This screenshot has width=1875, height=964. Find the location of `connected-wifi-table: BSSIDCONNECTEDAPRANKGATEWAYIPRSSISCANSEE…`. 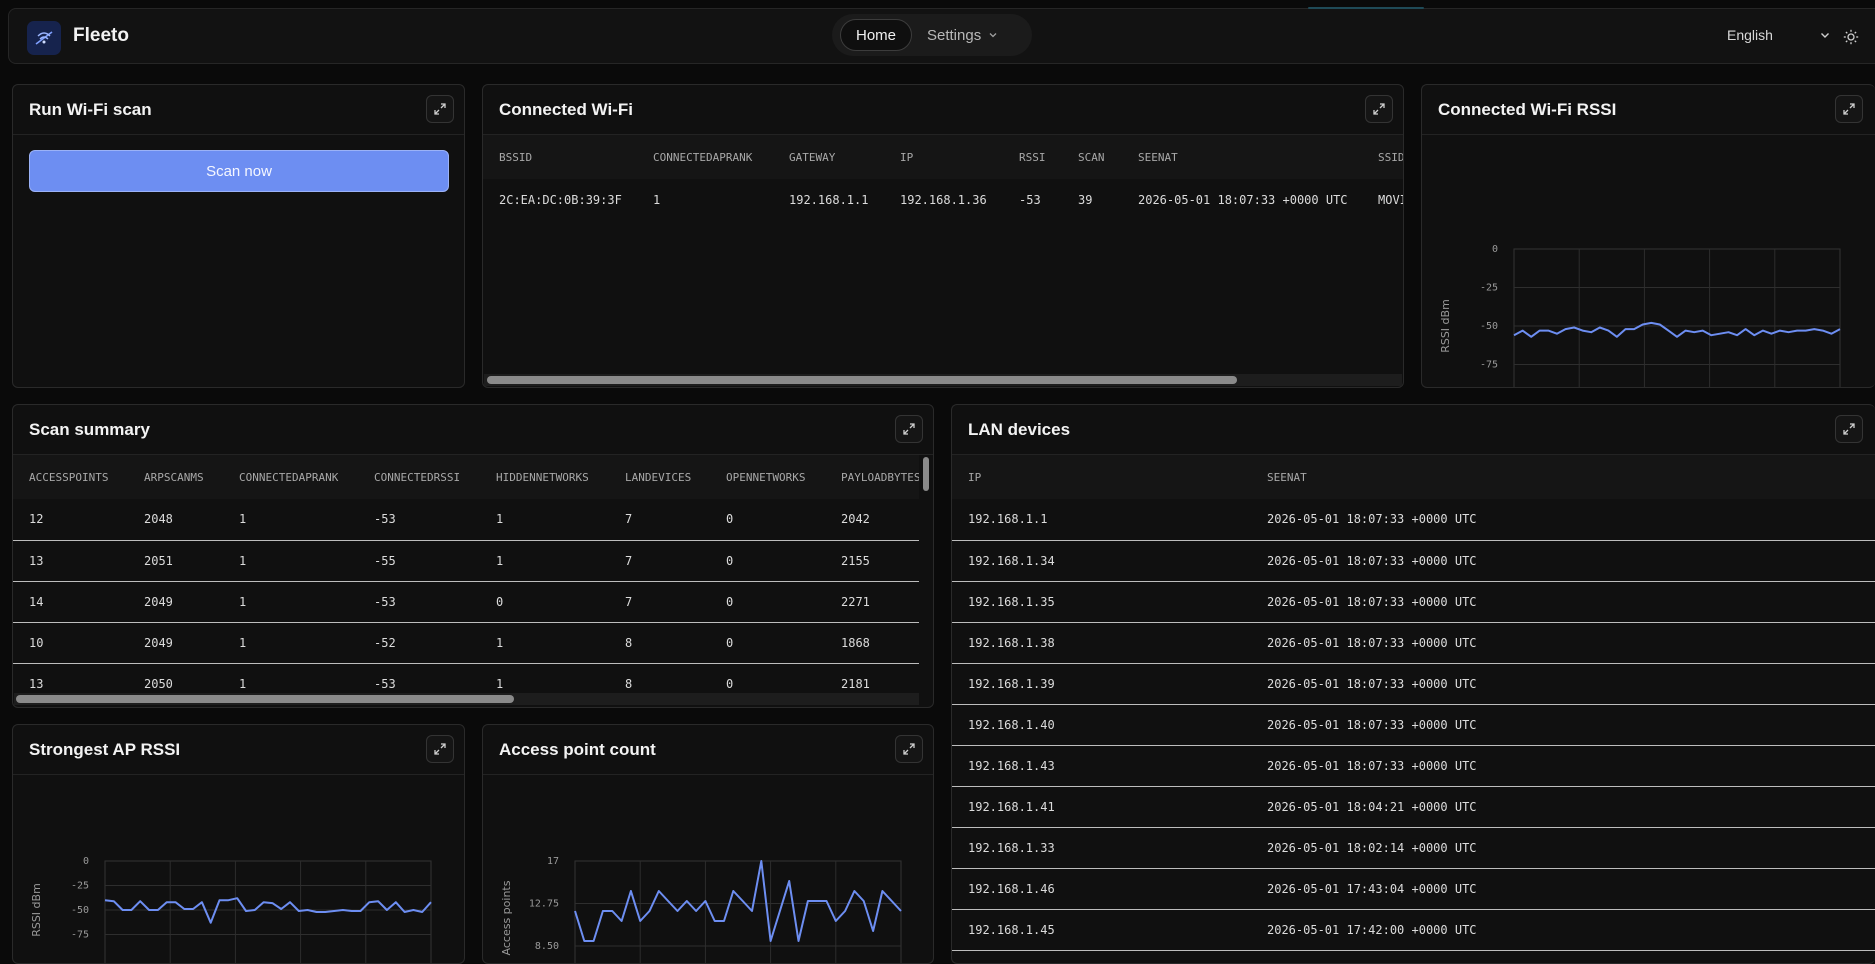

connected-wifi-table: BSSIDCONNECTEDAPRANKGATEWAYIPRSSISCANSEE… is located at coordinates (943, 261).